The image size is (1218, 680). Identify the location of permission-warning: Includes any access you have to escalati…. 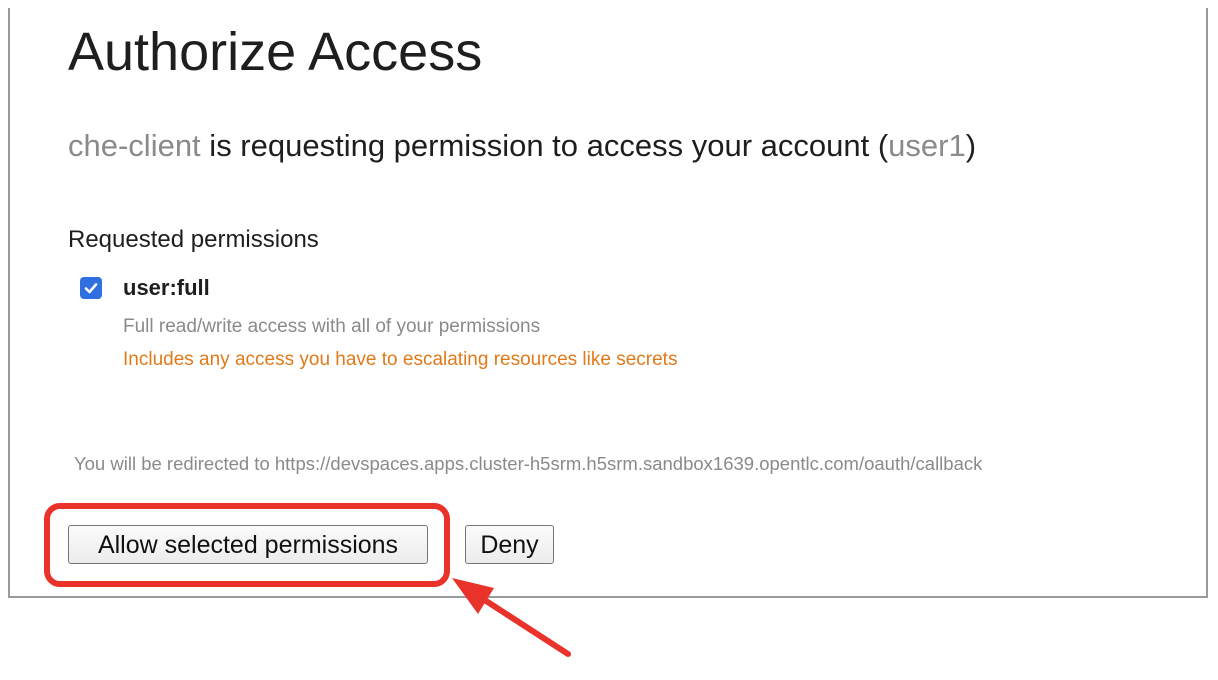
(400, 359).